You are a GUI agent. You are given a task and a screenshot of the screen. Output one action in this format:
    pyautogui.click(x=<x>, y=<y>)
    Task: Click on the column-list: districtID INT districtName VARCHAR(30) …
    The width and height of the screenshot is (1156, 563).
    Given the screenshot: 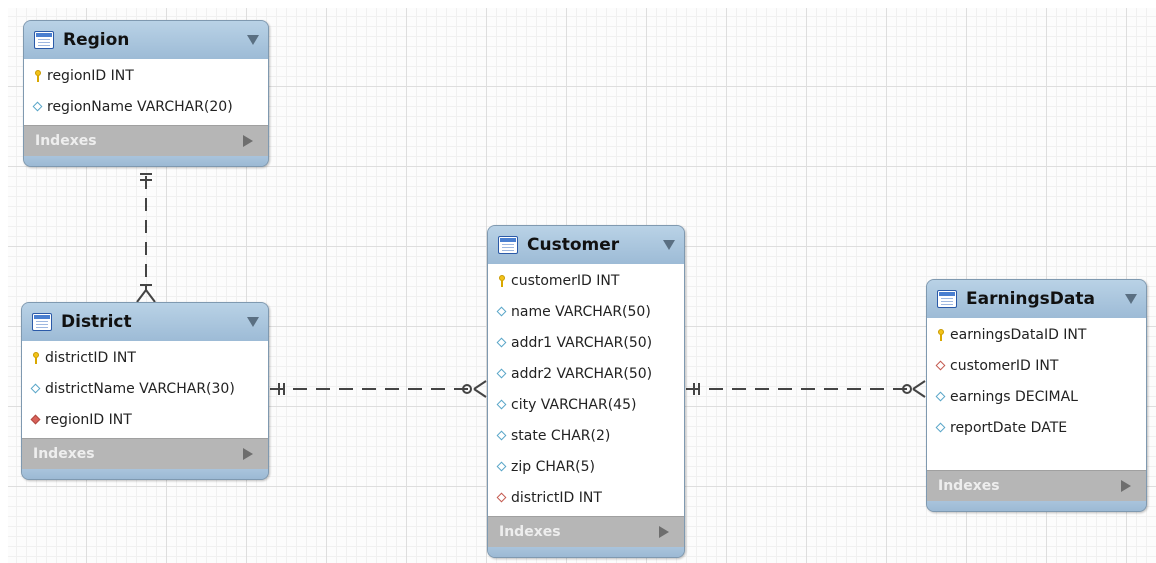 What is the action you would take?
    pyautogui.click(x=145, y=389)
    